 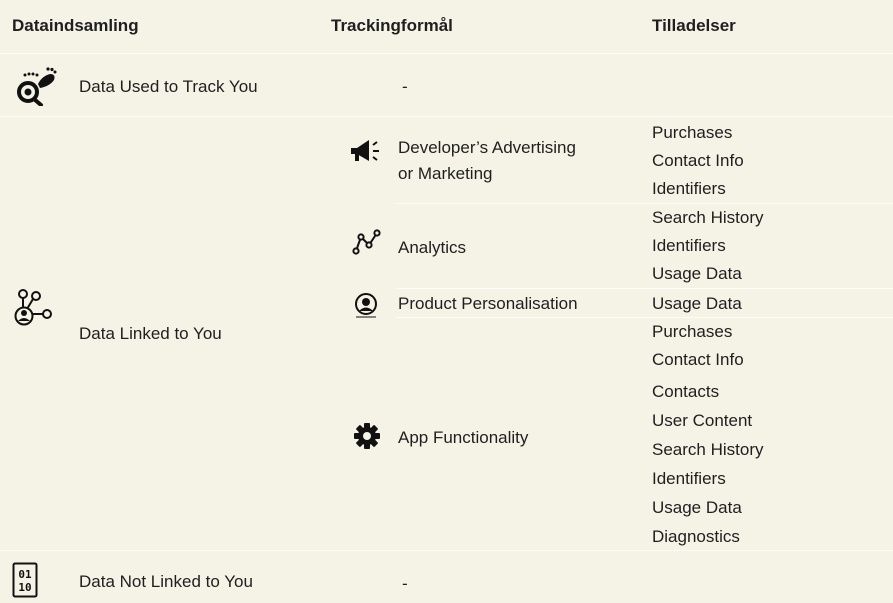 What do you see at coordinates (24, 587) in the screenshot?
I see `svg-text: 10` at bounding box center [24, 587].